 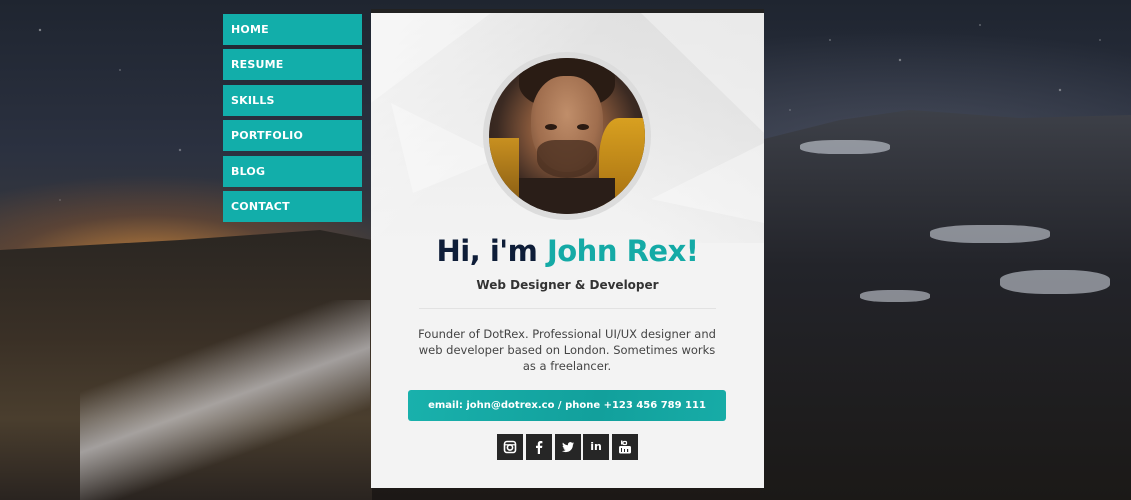 I want to click on nav-item-contact: CONTACT, so click(x=292, y=206).